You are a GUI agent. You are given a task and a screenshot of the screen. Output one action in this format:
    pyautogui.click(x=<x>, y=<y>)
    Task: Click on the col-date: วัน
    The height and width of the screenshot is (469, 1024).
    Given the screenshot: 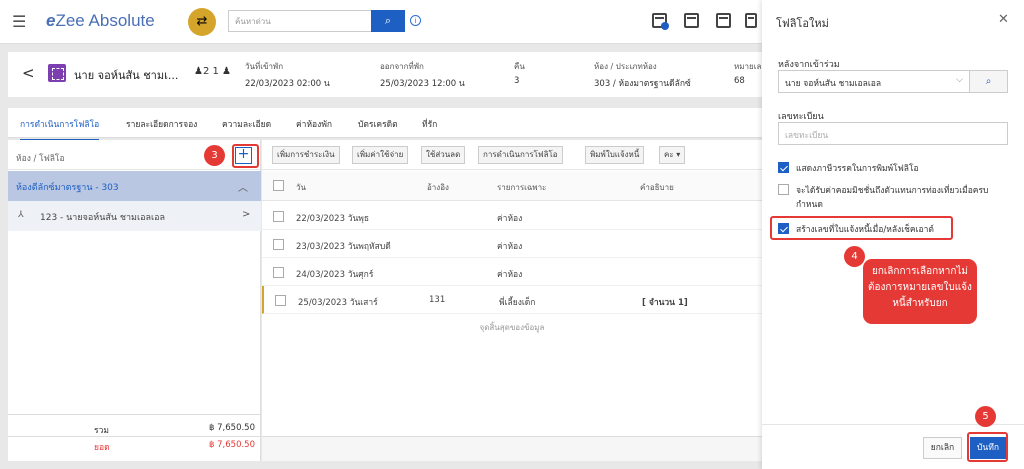 What is the action you would take?
    pyautogui.click(x=301, y=187)
    